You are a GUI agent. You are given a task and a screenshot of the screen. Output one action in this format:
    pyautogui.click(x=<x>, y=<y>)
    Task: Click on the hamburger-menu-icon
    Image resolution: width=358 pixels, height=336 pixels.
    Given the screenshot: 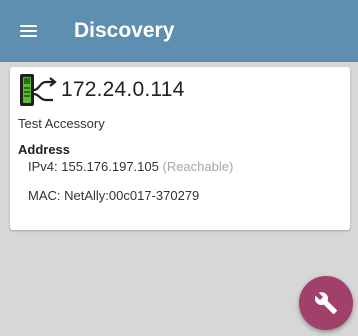 What is the action you would take?
    pyautogui.click(x=28, y=31)
    